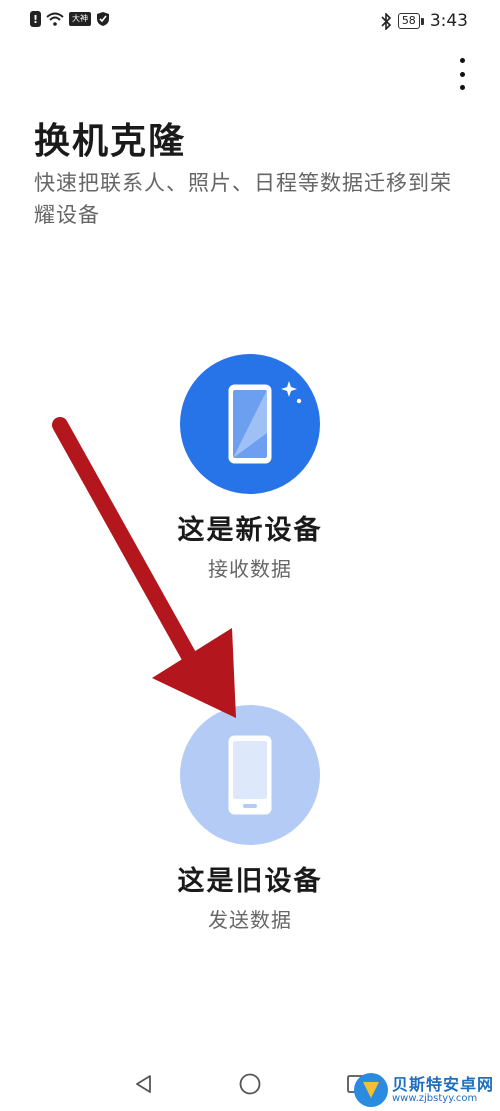 Image resolution: width=500 pixels, height=1111 pixels. What do you see at coordinates (35, 19) in the screenshot?
I see `alert-icon: !` at bounding box center [35, 19].